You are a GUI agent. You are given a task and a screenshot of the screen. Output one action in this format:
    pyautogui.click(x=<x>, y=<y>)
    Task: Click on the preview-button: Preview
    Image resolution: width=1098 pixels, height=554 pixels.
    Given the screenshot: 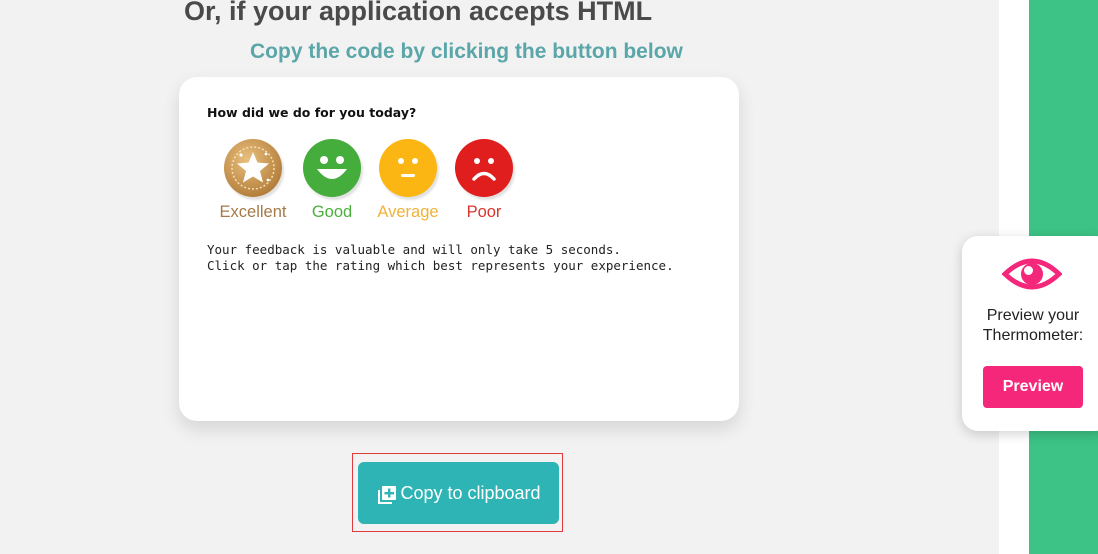 What is the action you would take?
    pyautogui.click(x=1033, y=387)
    